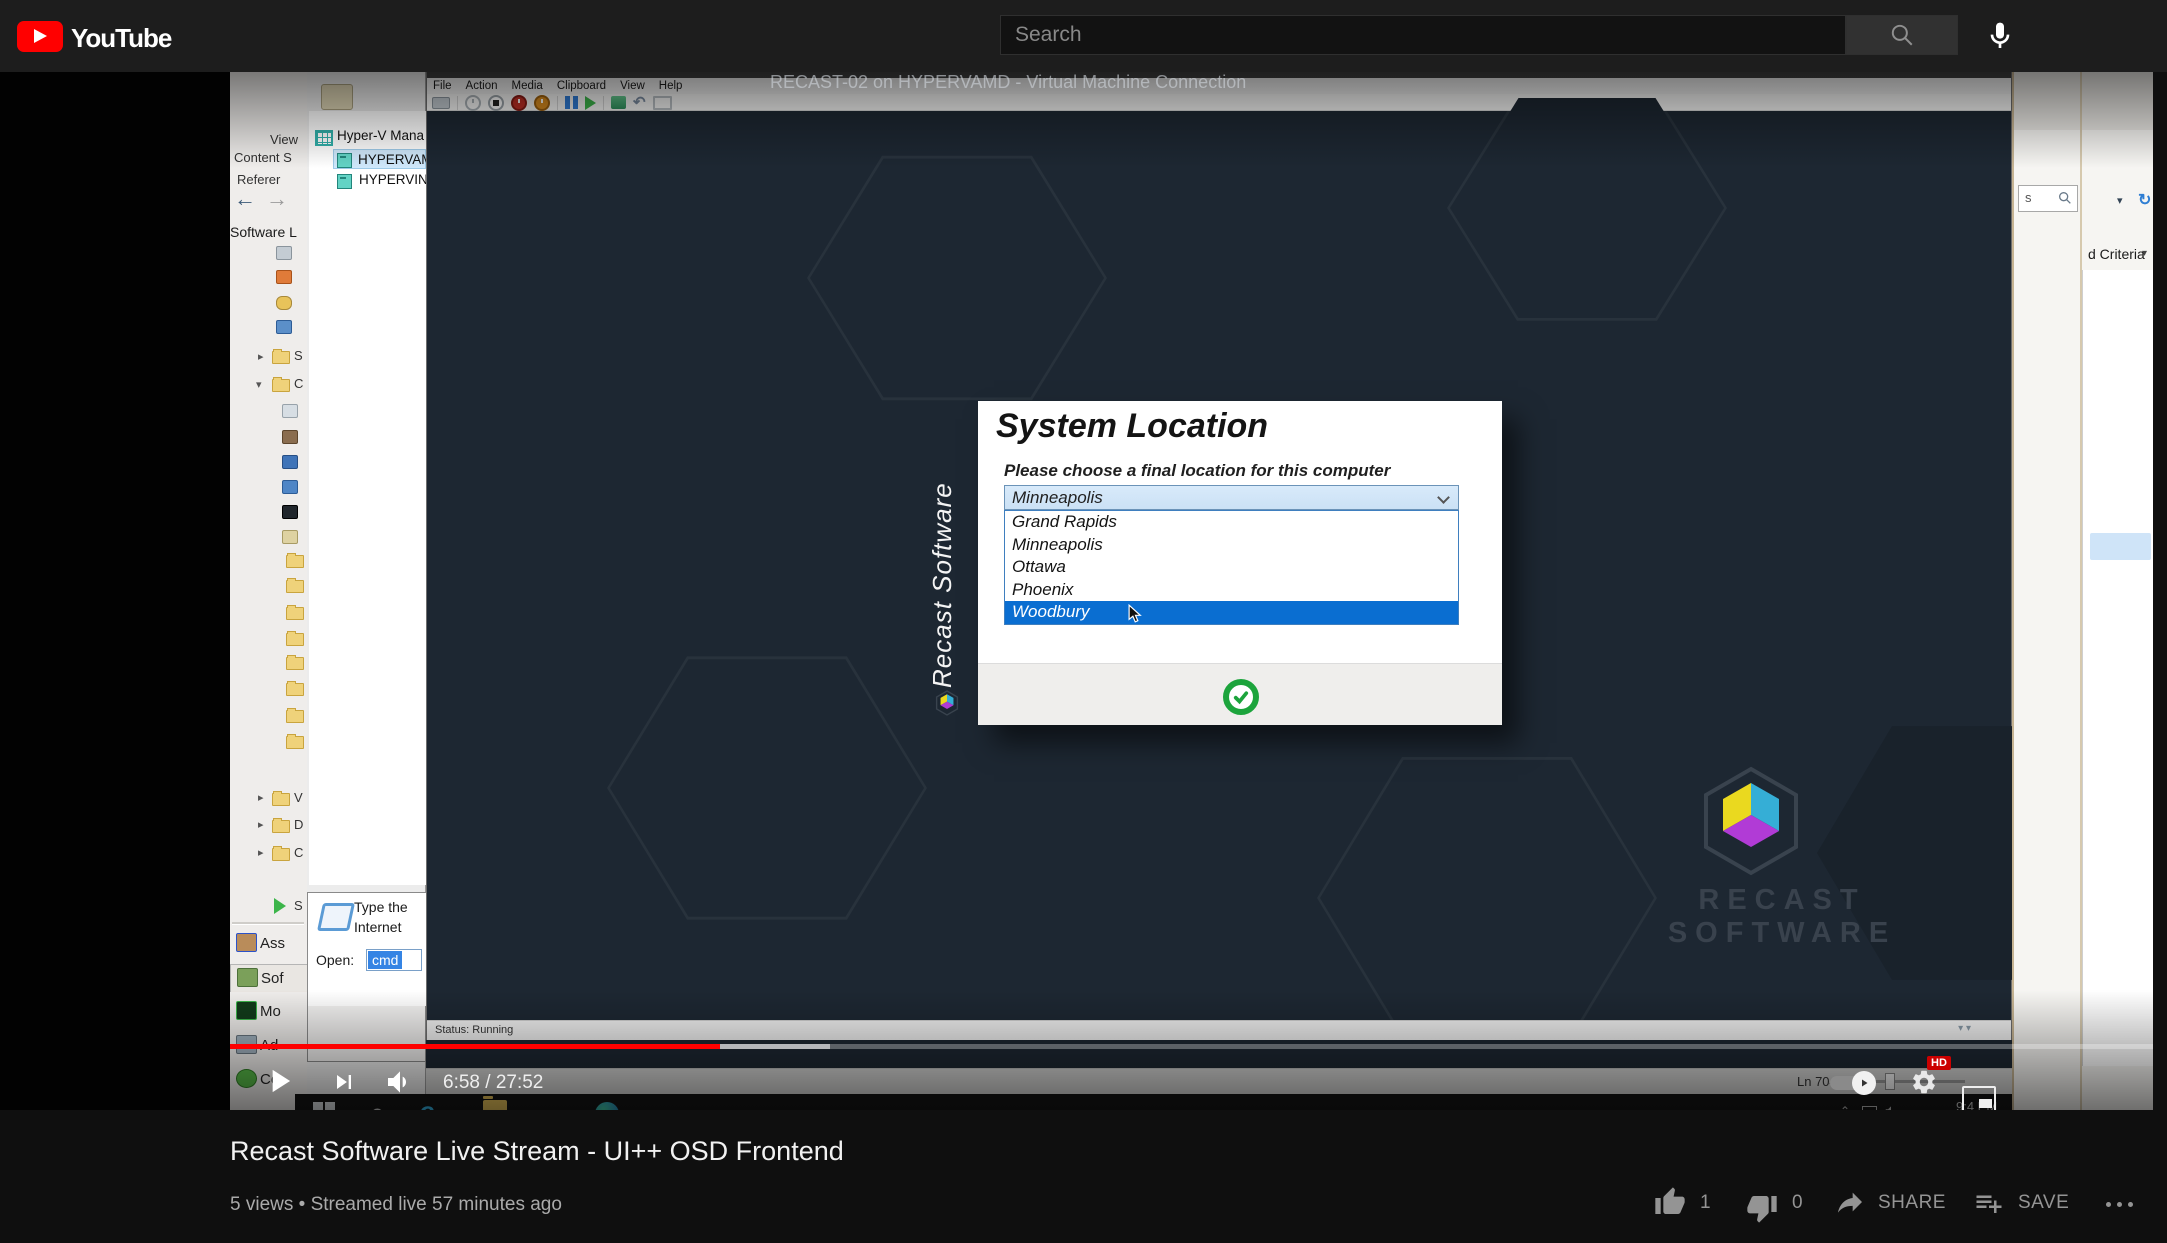 This screenshot has width=2167, height=1243. What do you see at coordinates (475, 1046) in the screenshot?
I see `progress-bar-played` at bounding box center [475, 1046].